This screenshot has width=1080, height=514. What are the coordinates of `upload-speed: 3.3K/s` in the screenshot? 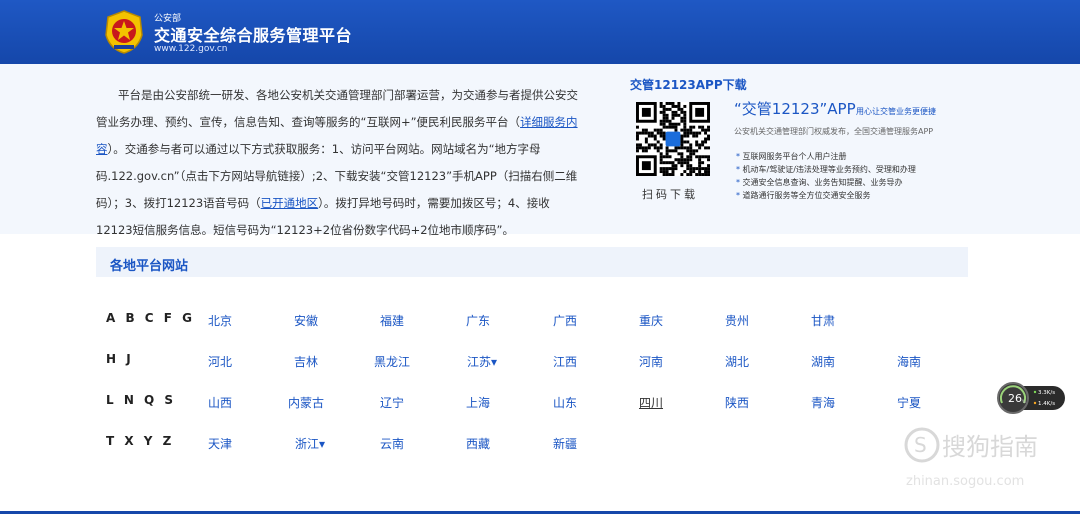 It's located at (1046, 393).